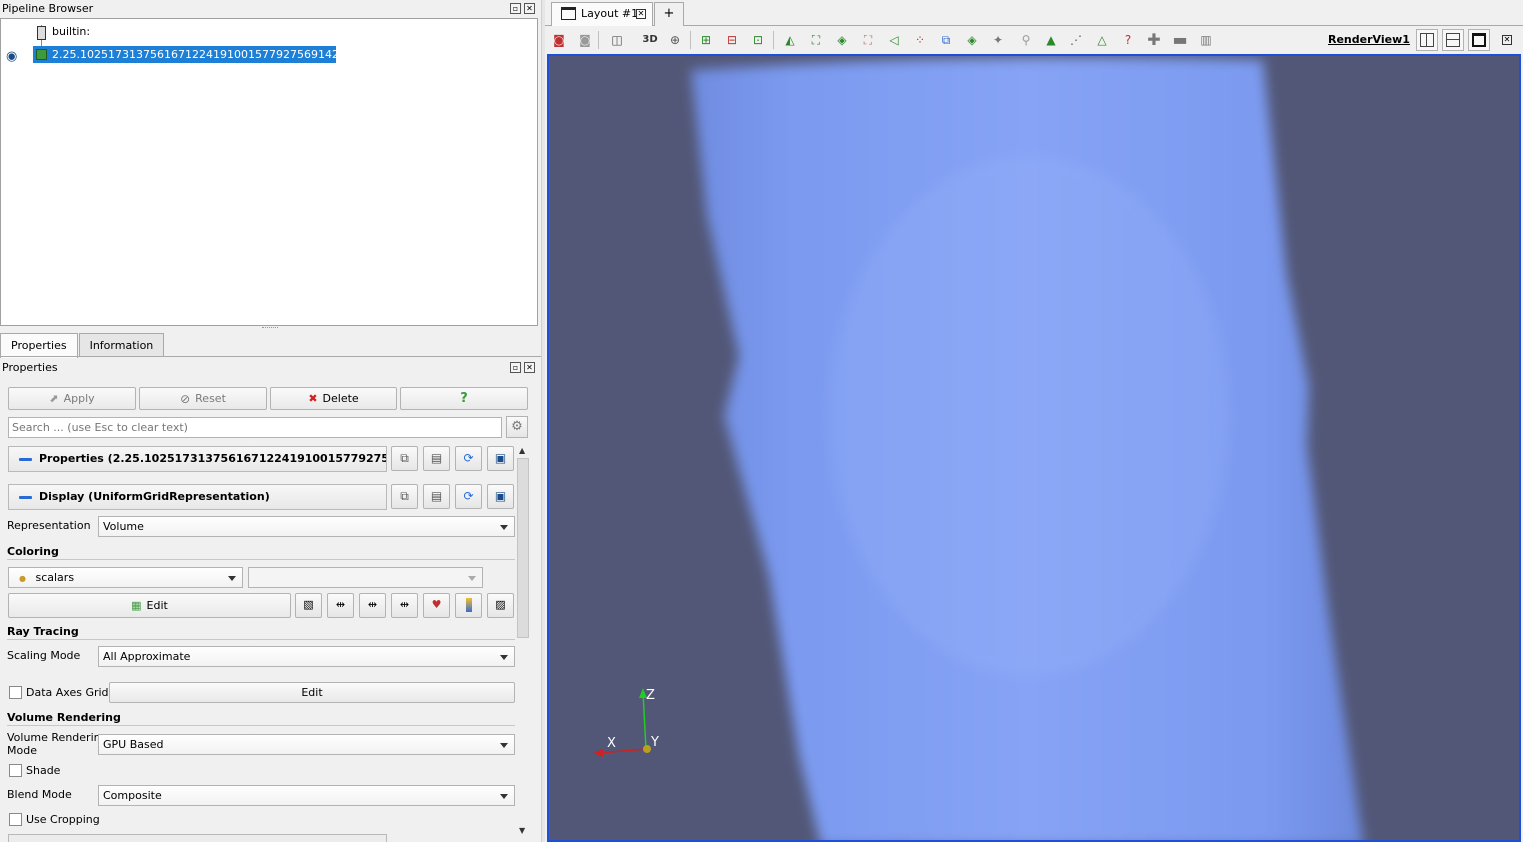 This screenshot has height=842, width=1523. Describe the element at coordinates (306, 795) in the screenshot. I see `blend-mode-select: Composite` at that location.